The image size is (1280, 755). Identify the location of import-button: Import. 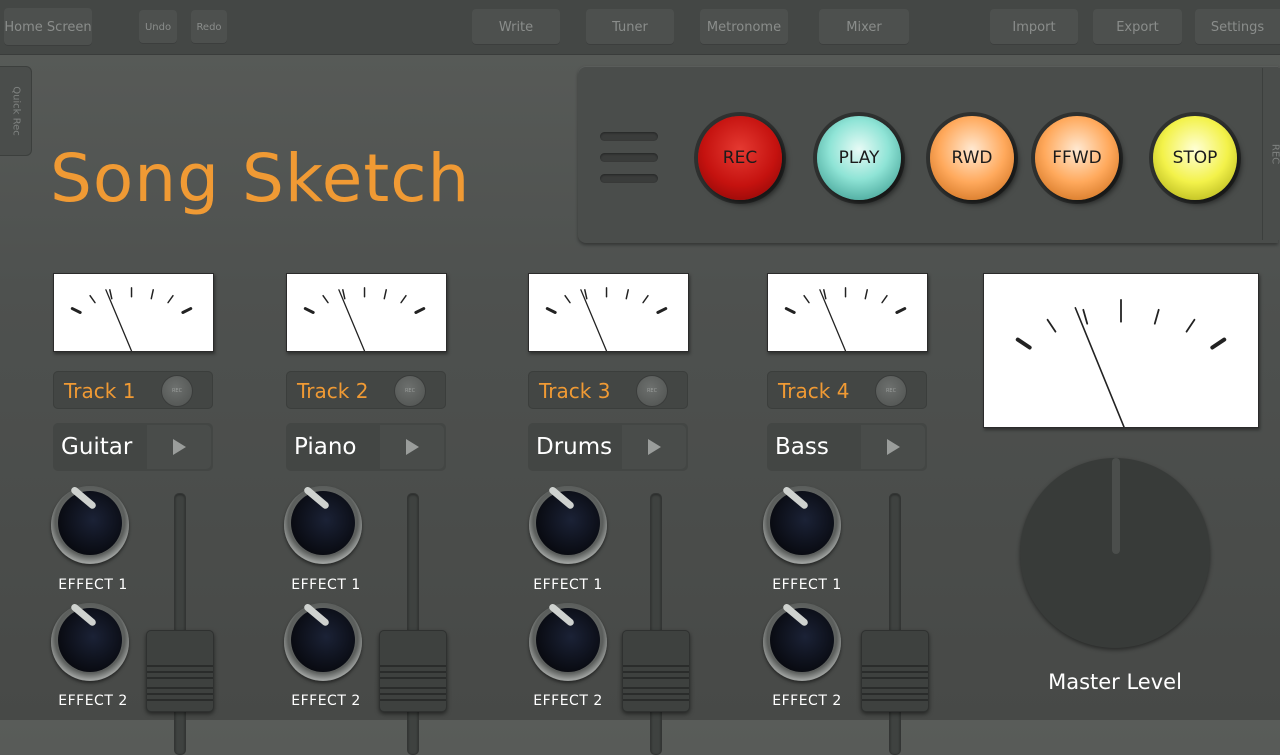
(1034, 27).